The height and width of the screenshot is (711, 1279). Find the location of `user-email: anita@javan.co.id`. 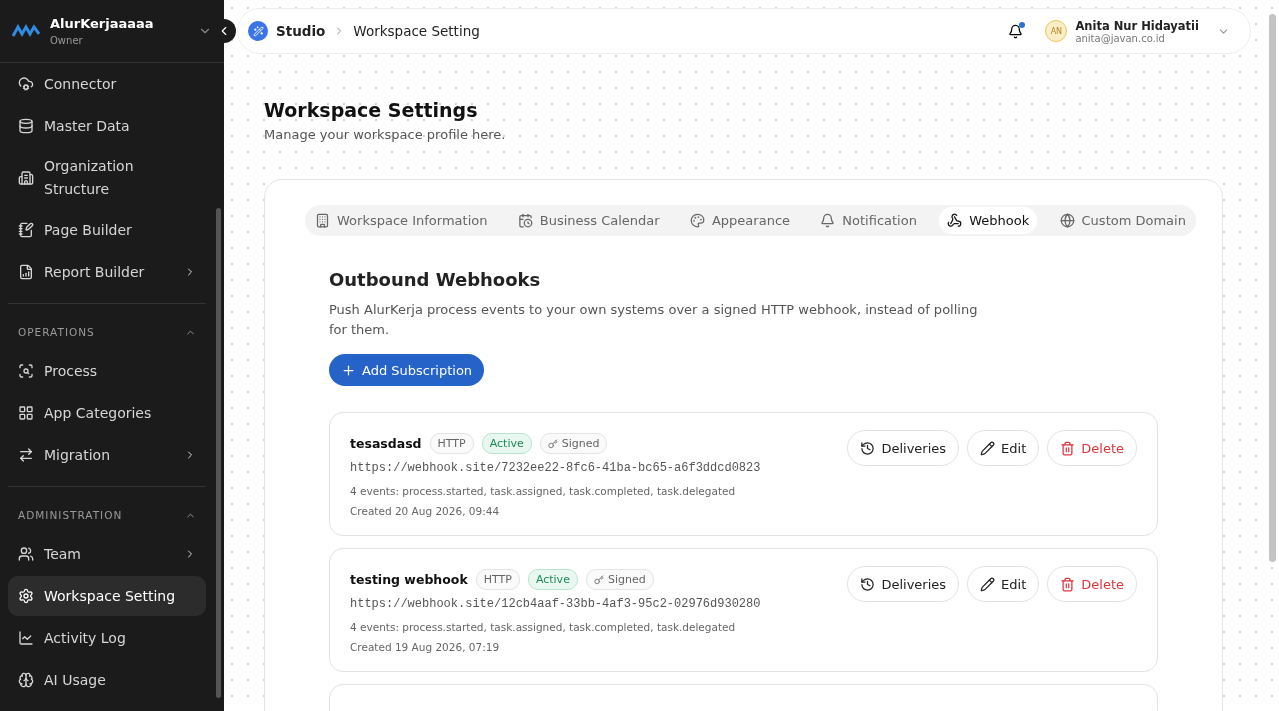

user-email: anita@javan.co.id is located at coordinates (1120, 38).